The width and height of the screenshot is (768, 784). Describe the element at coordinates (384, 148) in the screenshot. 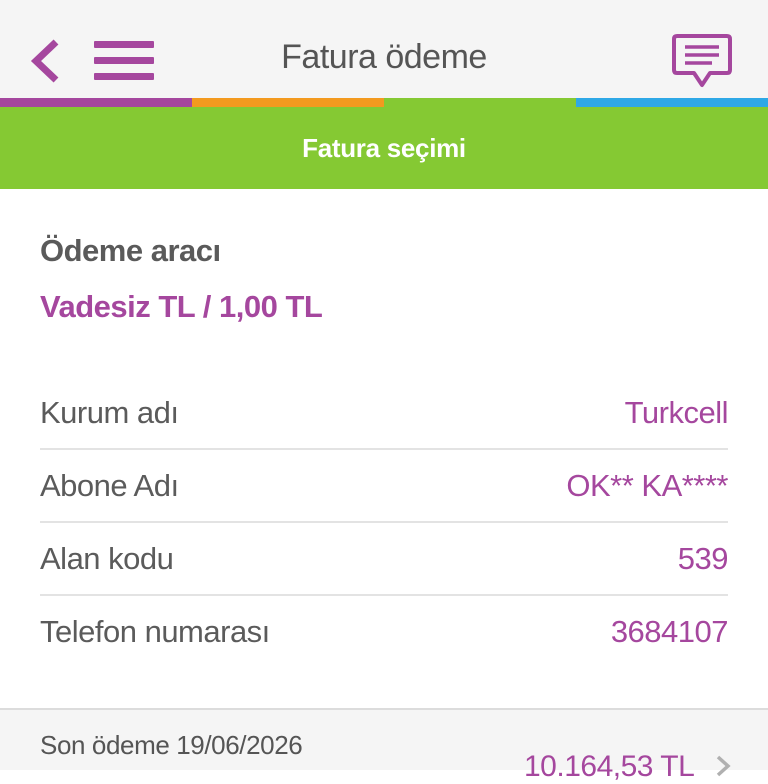

I see `section-header-bill-selection: Fatura seçimi` at that location.